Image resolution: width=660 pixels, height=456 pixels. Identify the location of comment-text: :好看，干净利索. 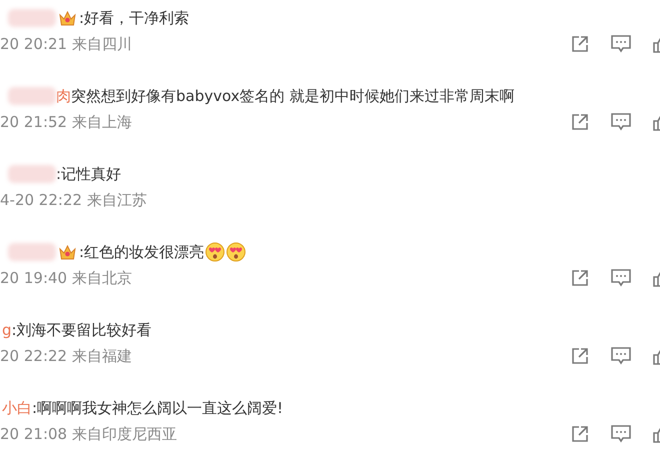
(134, 18).